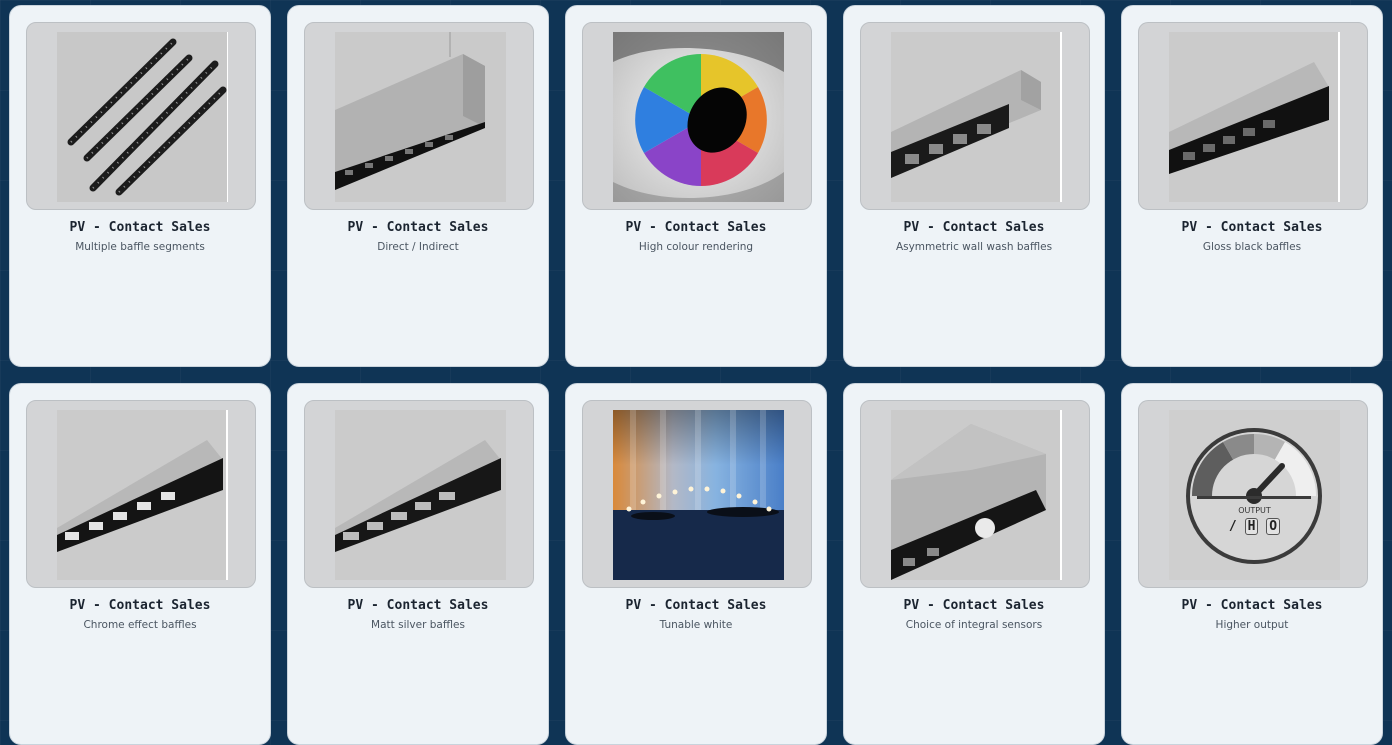  I want to click on matt-silver-linear-image, so click(420, 495).